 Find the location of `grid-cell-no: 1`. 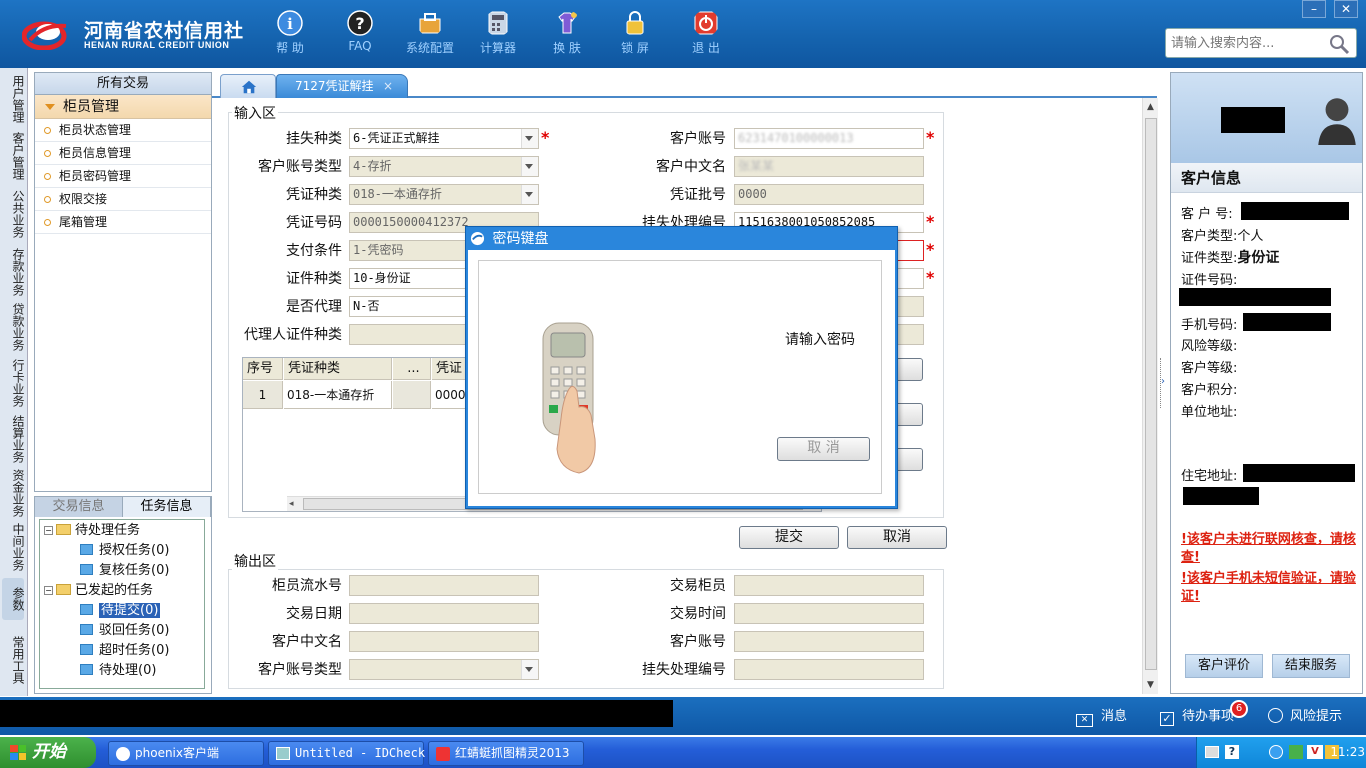

grid-cell-no: 1 is located at coordinates (263, 395).